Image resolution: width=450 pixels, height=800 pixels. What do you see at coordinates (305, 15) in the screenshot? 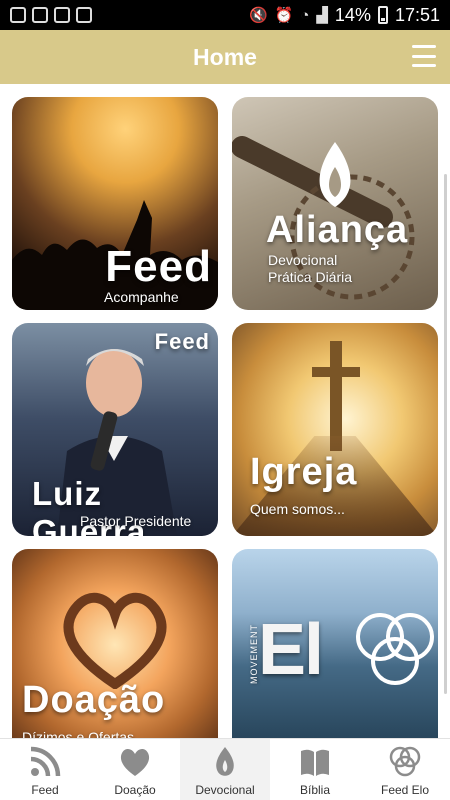
I see `wifi-icon: ◔` at bounding box center [305, 15].